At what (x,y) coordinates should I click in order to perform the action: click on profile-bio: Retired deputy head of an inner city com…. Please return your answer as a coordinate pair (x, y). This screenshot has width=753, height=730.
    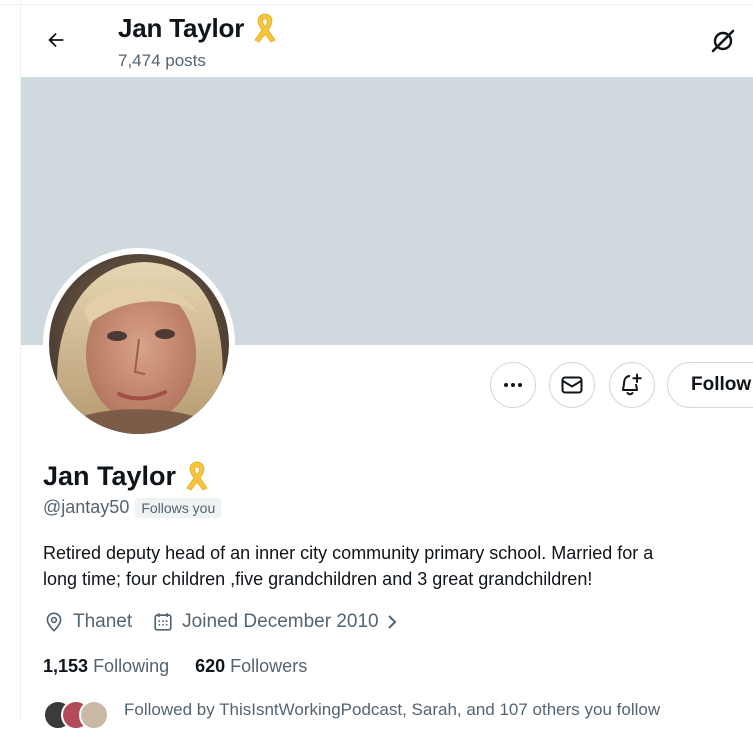
    Looking at the image, I should click on (398, 566).